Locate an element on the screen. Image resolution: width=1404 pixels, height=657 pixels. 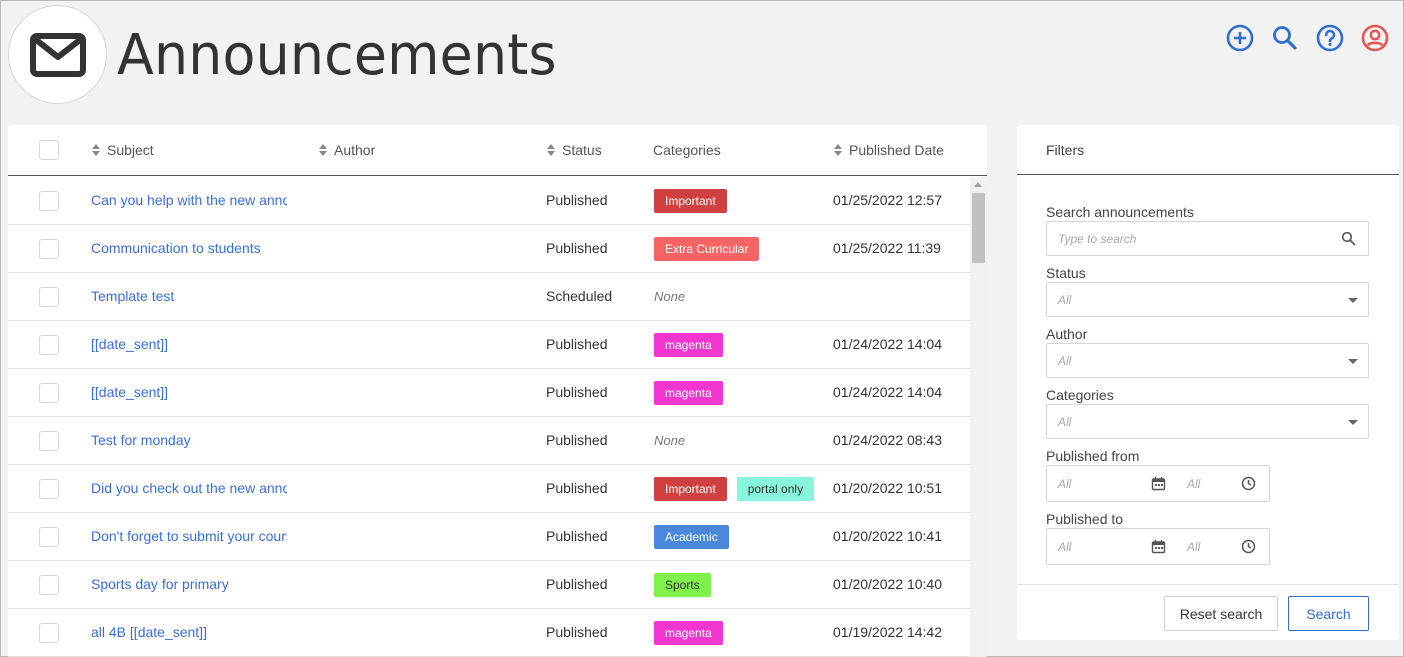
column-published-date-label: Published Date is located at coordinates (896, 150).